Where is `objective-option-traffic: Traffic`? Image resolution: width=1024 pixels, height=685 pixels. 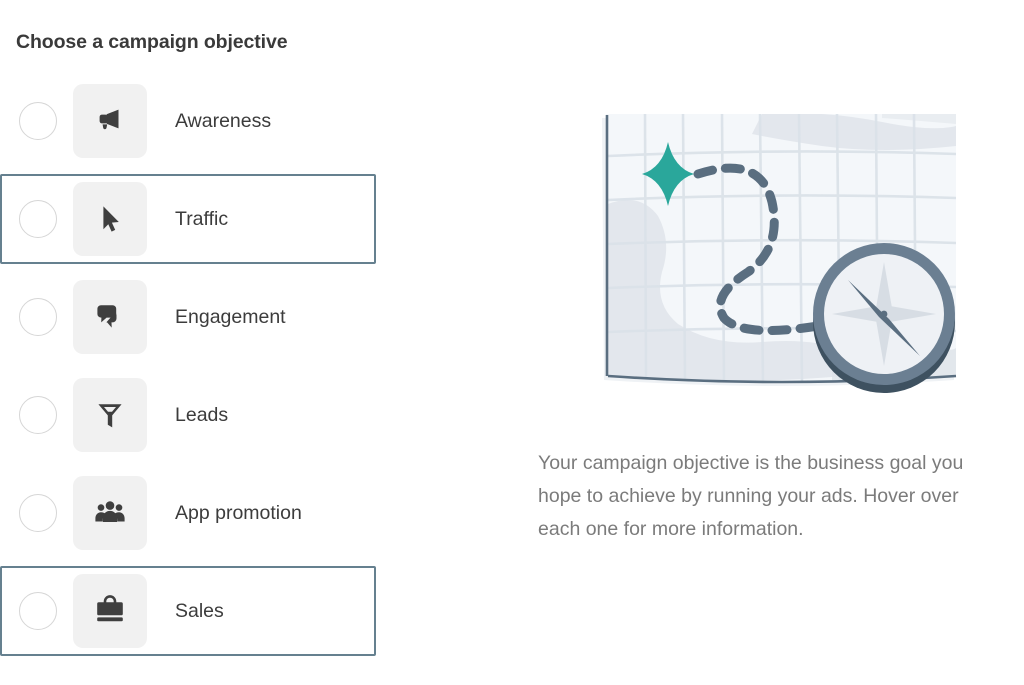 objective-option-traffic: Traffic is located at coordinates (188, 219).